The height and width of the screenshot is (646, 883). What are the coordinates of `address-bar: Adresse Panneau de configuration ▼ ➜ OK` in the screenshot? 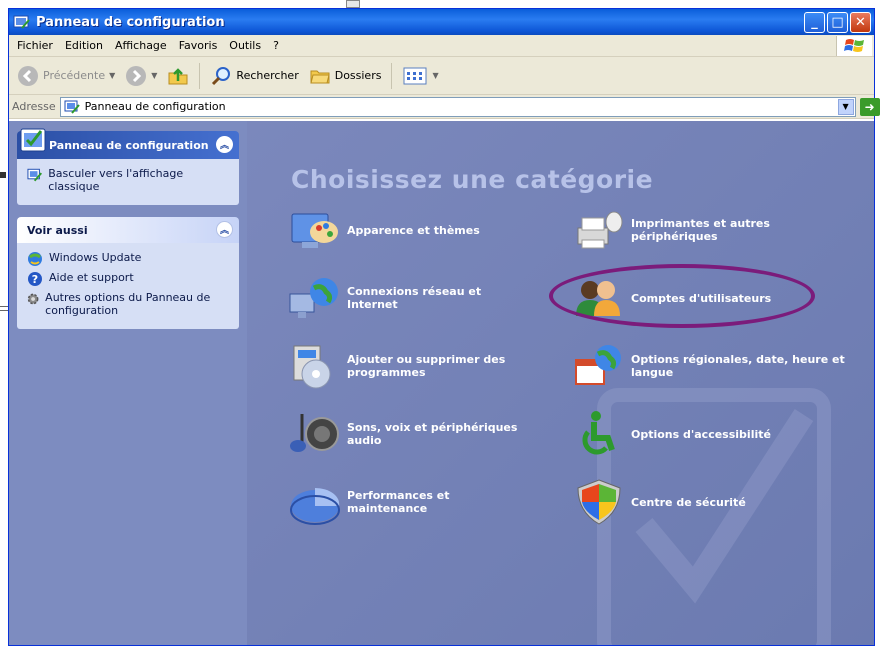 It's located at (446, 107).